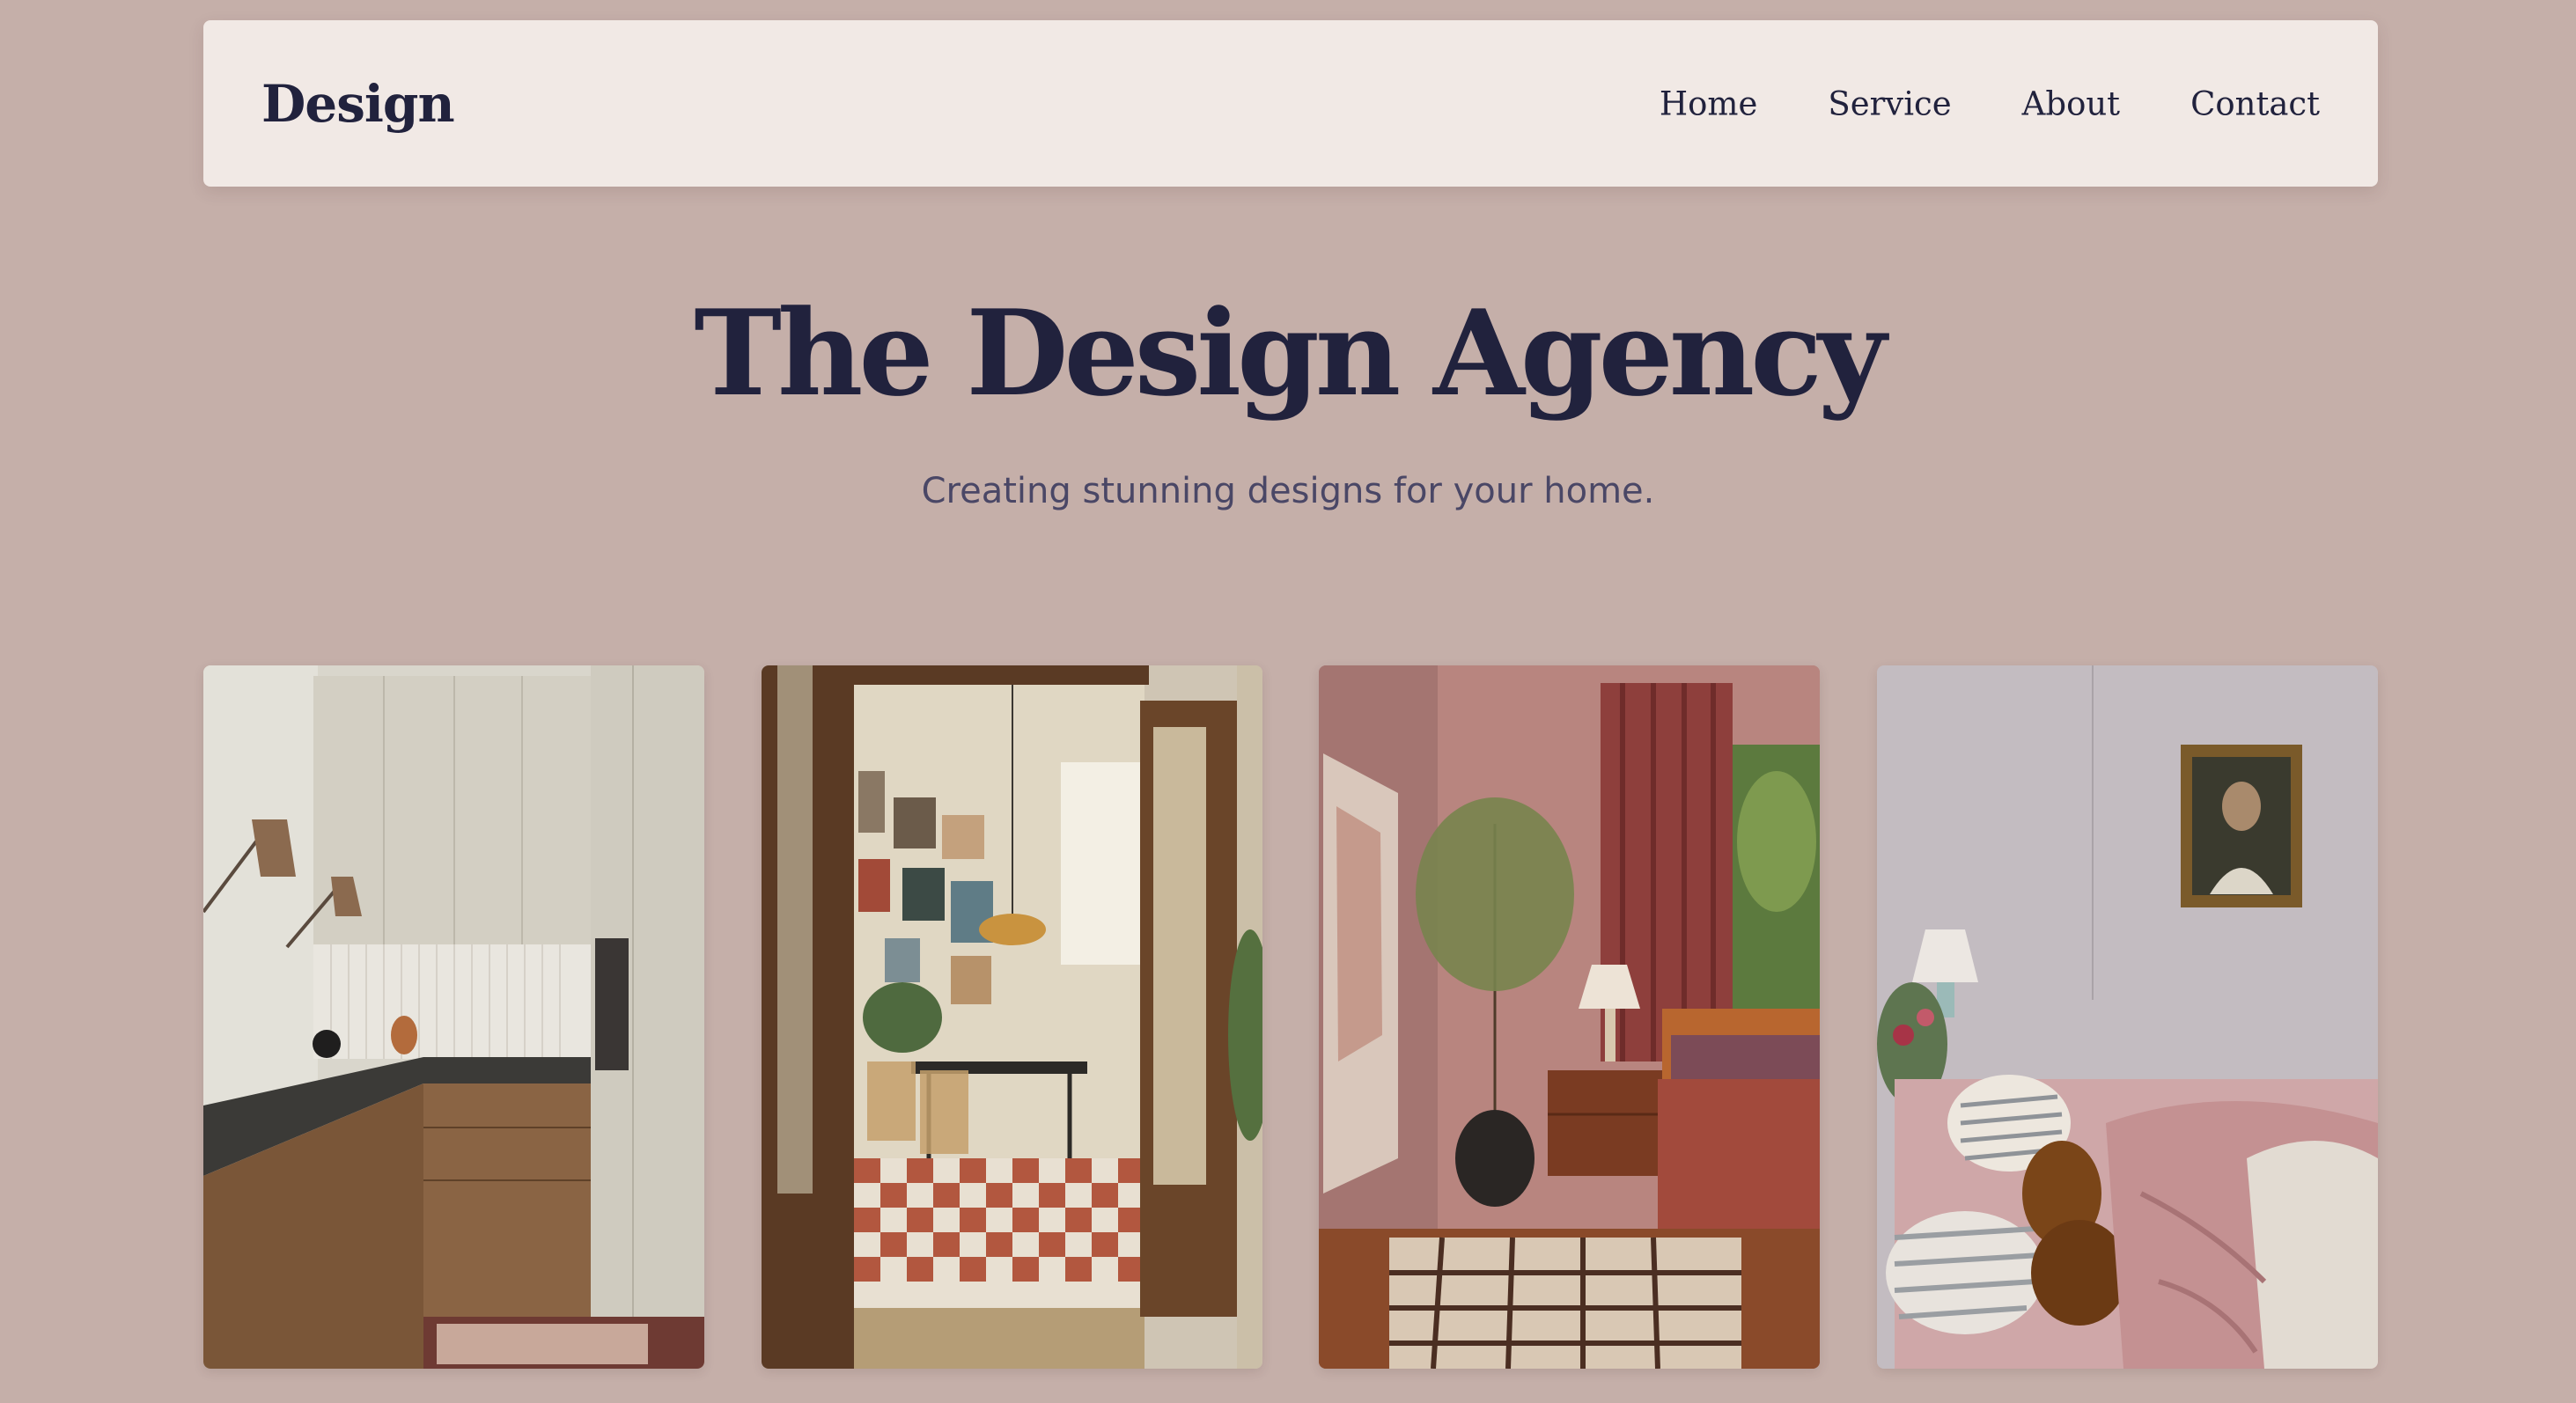 The height and width of the screenshot is (1403, 2576). I want to click on pink-bedroom-illustration, so click(1570, 1017).